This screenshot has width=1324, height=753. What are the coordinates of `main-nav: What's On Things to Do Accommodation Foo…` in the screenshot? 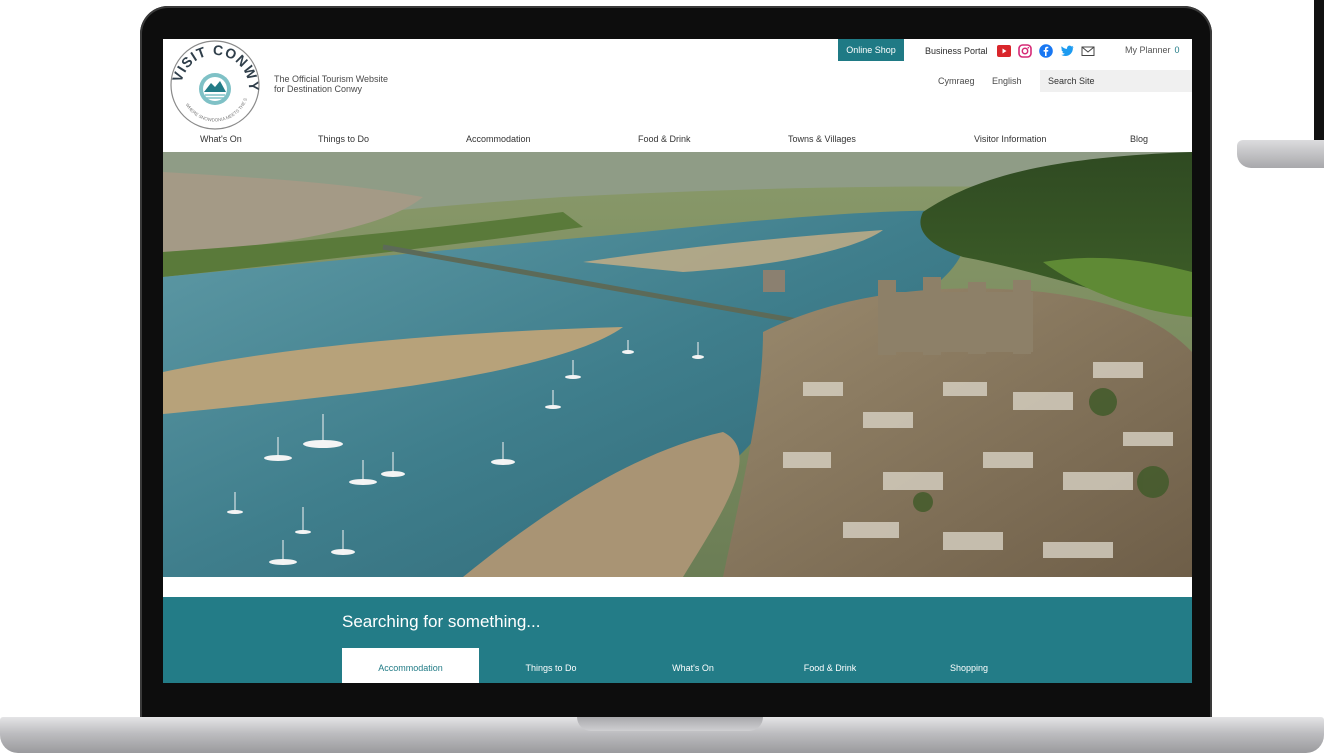 It's located at (677, 141).